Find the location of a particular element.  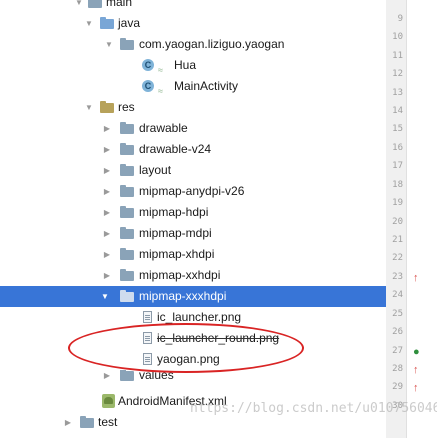

tree-row-mipmap-xxhdpi: ▶ mipmap-xxhdpi is located at coordinates (193, 275).